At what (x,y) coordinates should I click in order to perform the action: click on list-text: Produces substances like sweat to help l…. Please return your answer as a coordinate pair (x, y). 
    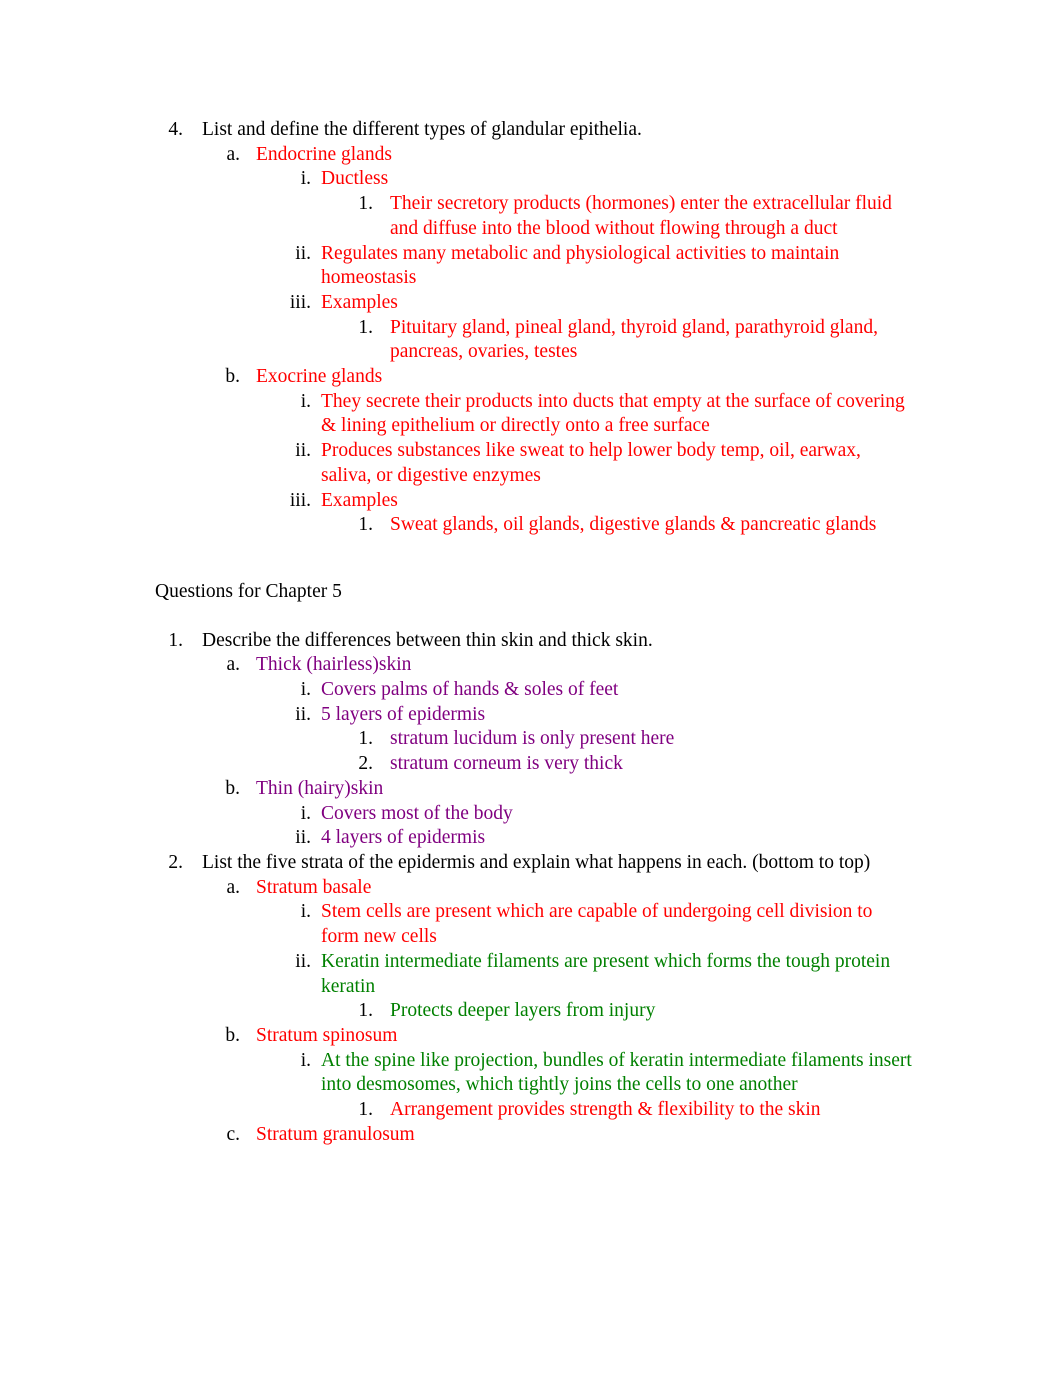
    Looking at the image, I should click on (591, 463).